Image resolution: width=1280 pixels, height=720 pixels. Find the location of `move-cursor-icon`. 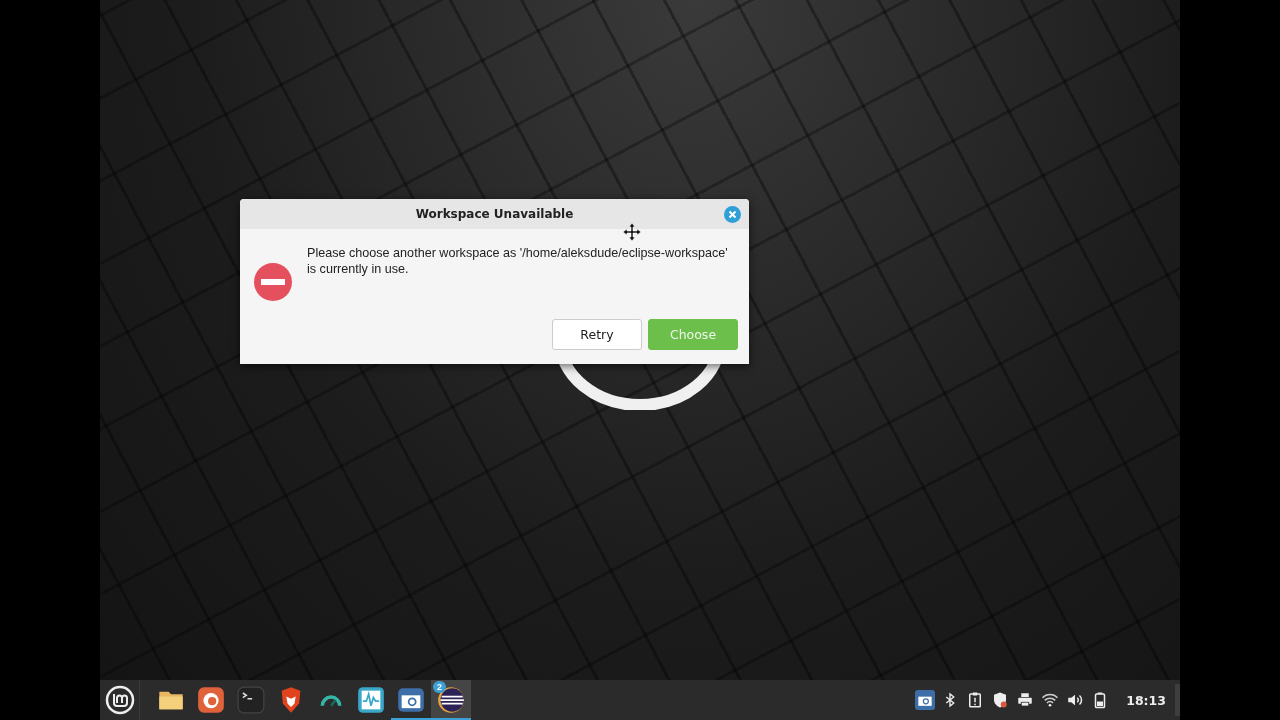

move-cursor-icon is located at coordinates (632, 232).